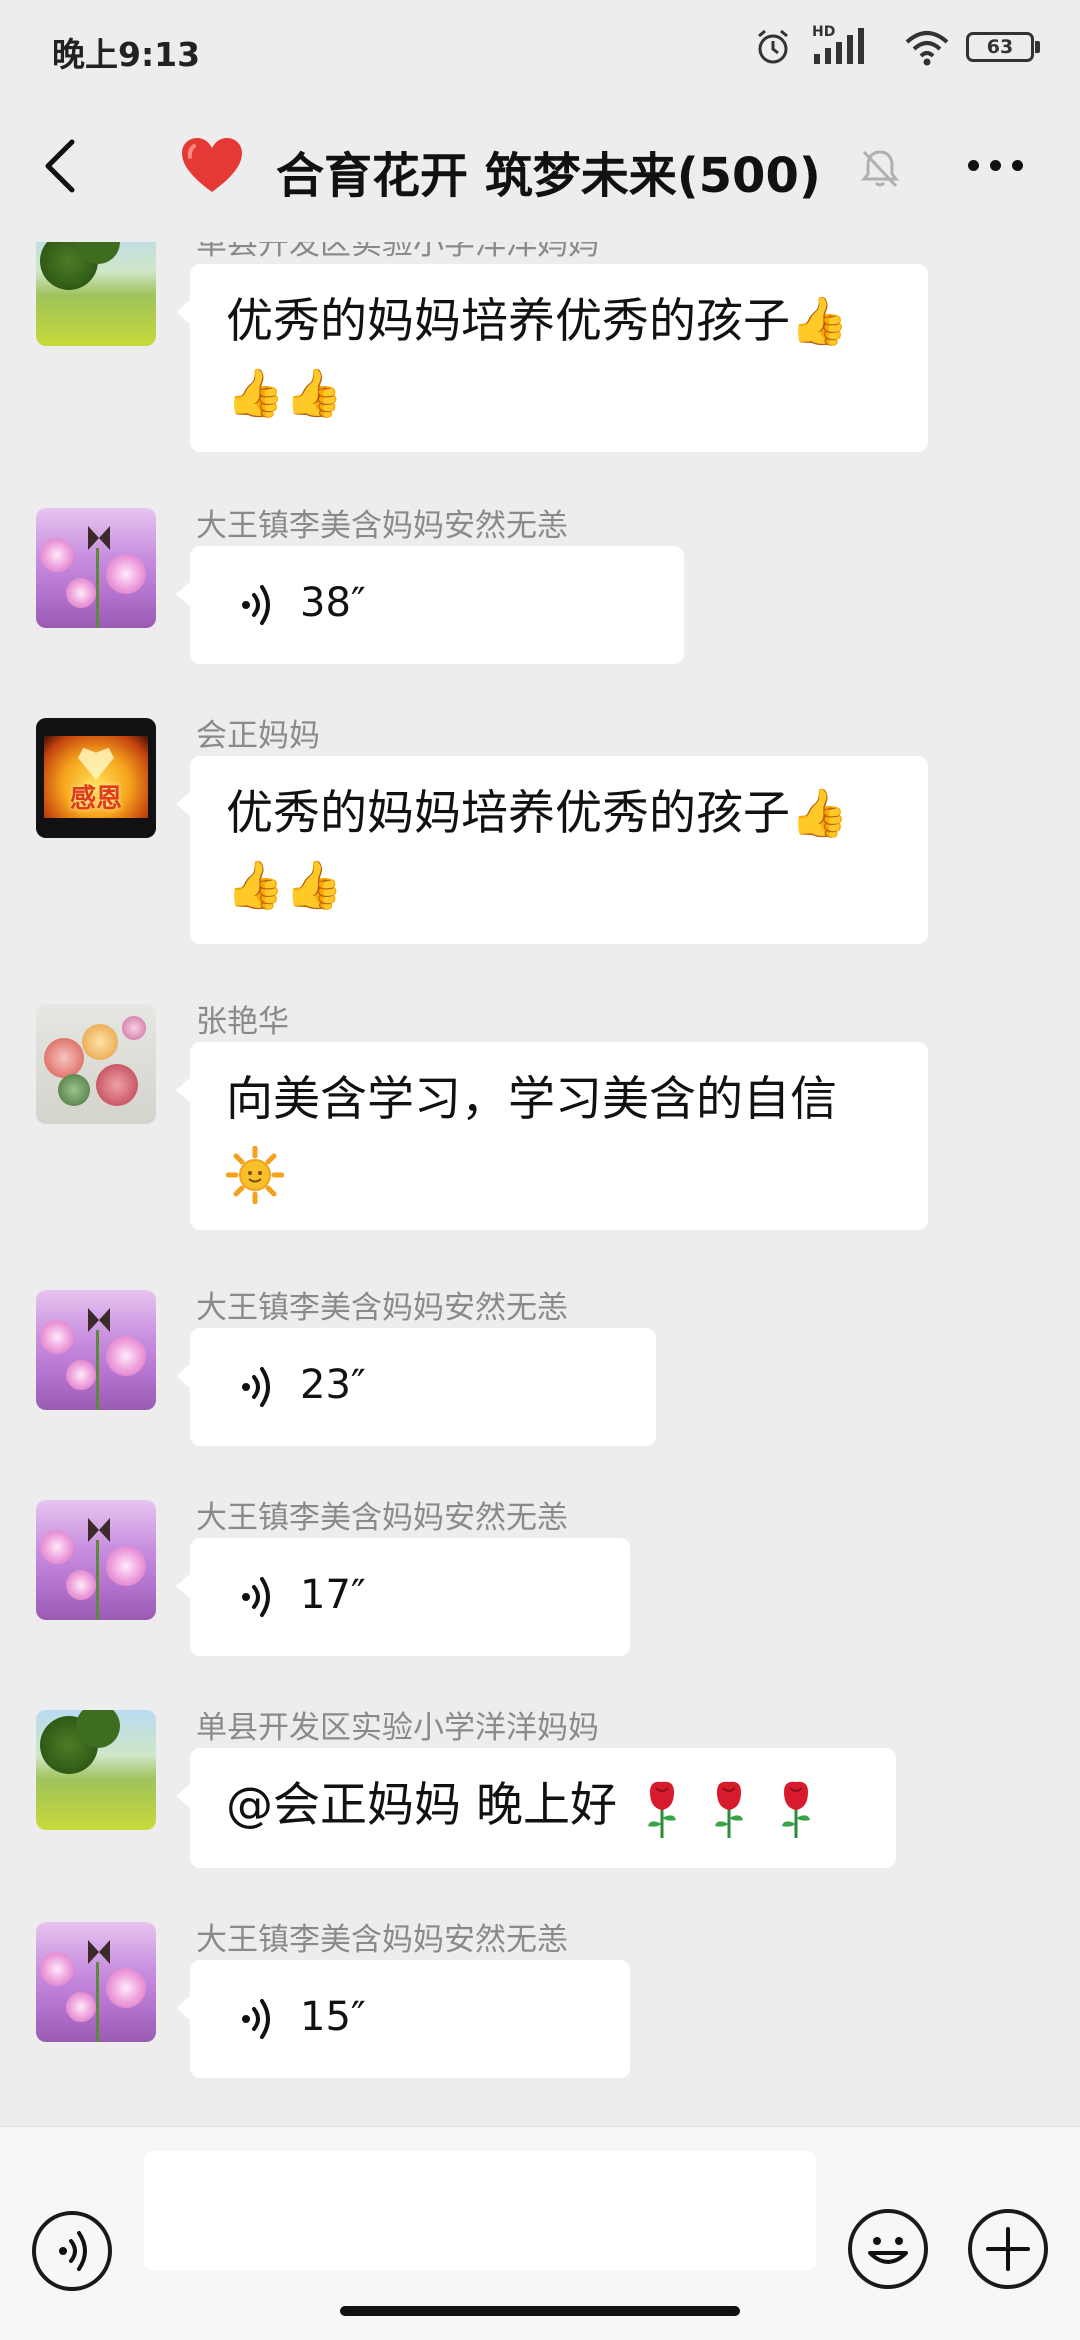 This screenshot has height=2340, width=1080. Describe the element at coordinates (333, 1385) in the screenshot. I see `voice-duration: 23″` at that location.